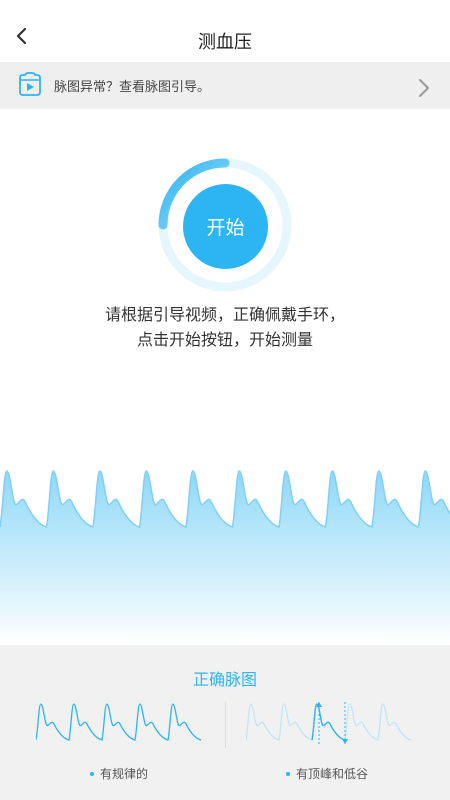 This screenshot has height=800, width=450. Describe the element at coordinates (329, 723) in the screenshot. I see `peak-valley-wave-sample` at that location.